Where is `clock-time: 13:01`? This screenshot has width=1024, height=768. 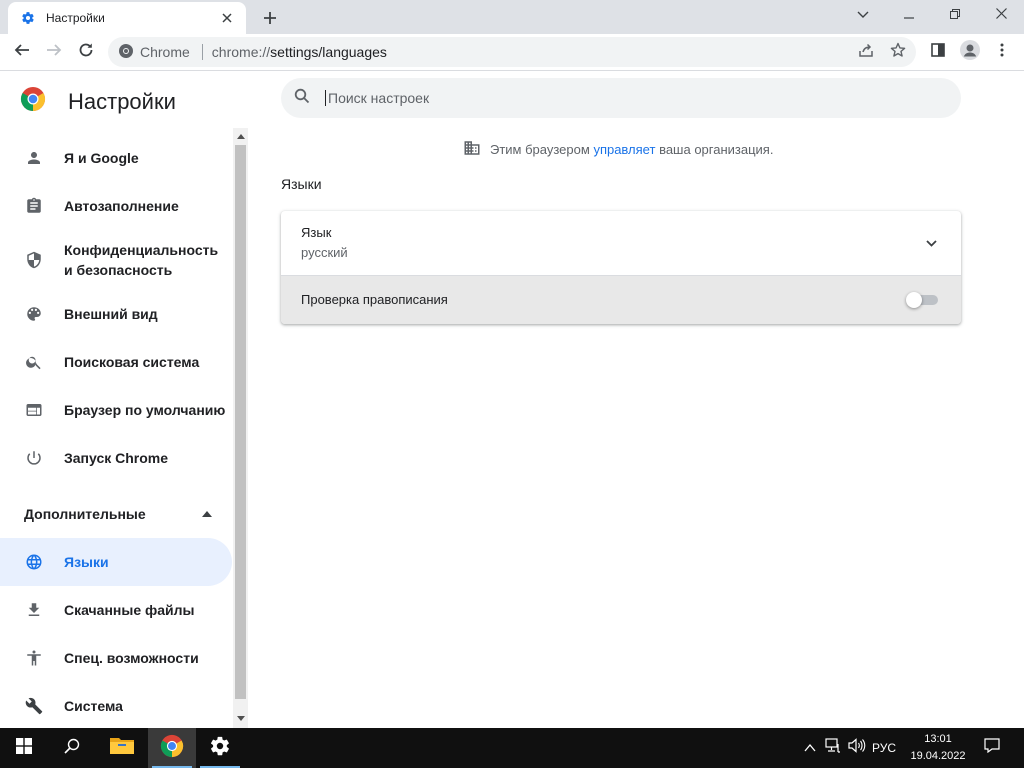 clock-time: 13:01 is located at coordinates (938, 739).